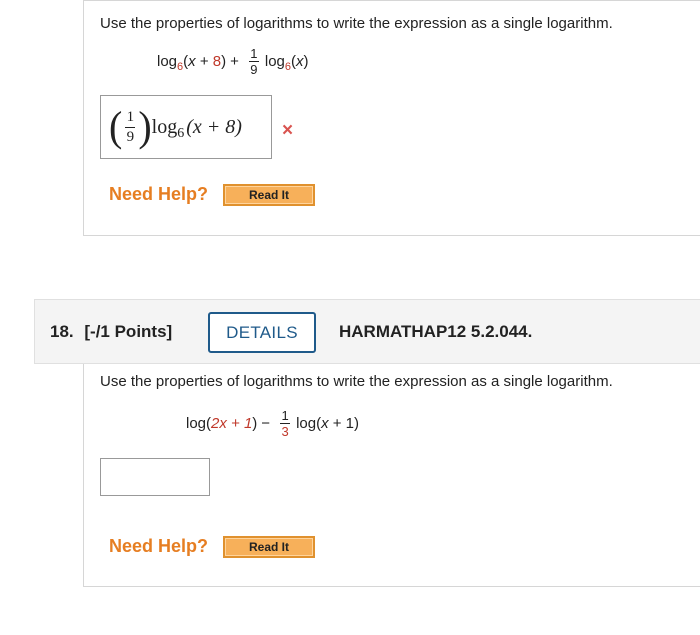 Image resolution: width=700 pixels, height=635 pixels. I want to click on fraction: 1 3, so click(285, 423).